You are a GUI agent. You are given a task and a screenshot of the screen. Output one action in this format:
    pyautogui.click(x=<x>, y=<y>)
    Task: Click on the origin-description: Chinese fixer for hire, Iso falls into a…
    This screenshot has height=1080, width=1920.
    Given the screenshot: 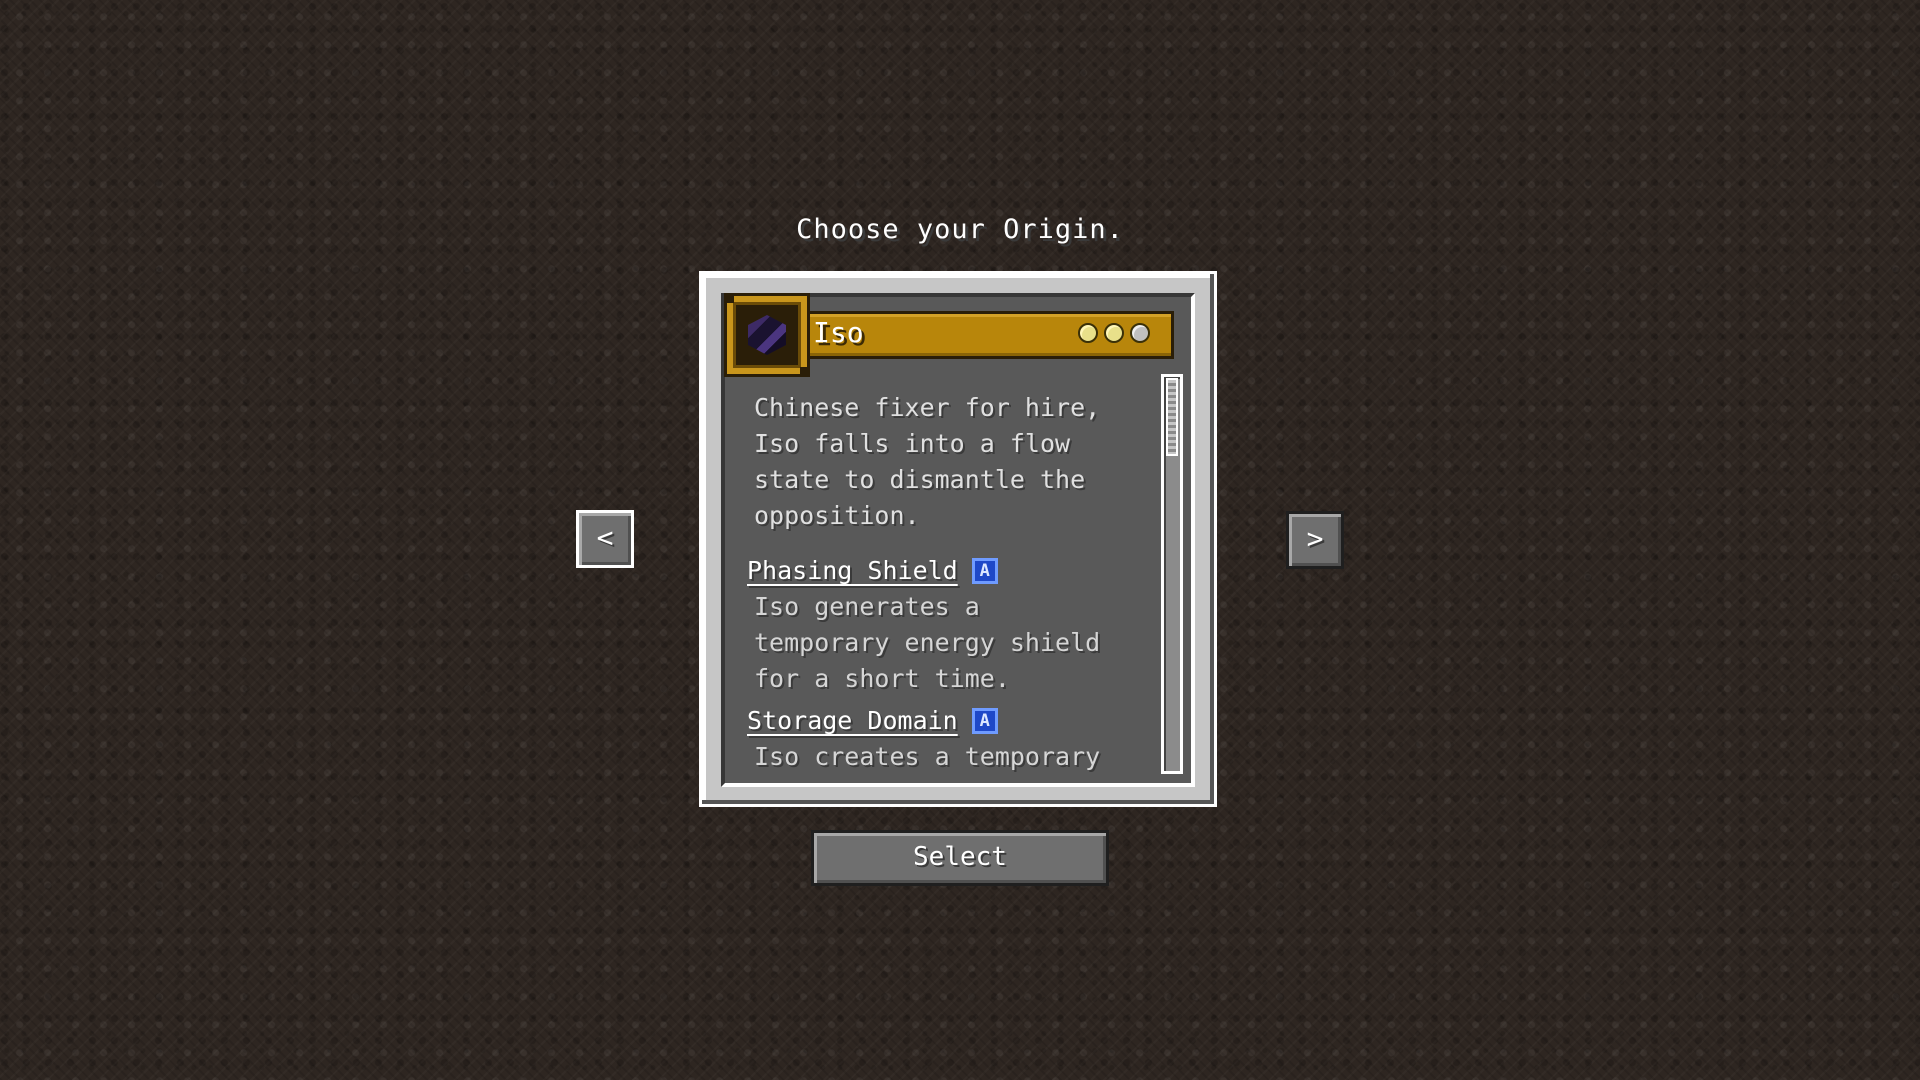 What is the action you would take?
    pyautogui.click(x=954, y=462)
    